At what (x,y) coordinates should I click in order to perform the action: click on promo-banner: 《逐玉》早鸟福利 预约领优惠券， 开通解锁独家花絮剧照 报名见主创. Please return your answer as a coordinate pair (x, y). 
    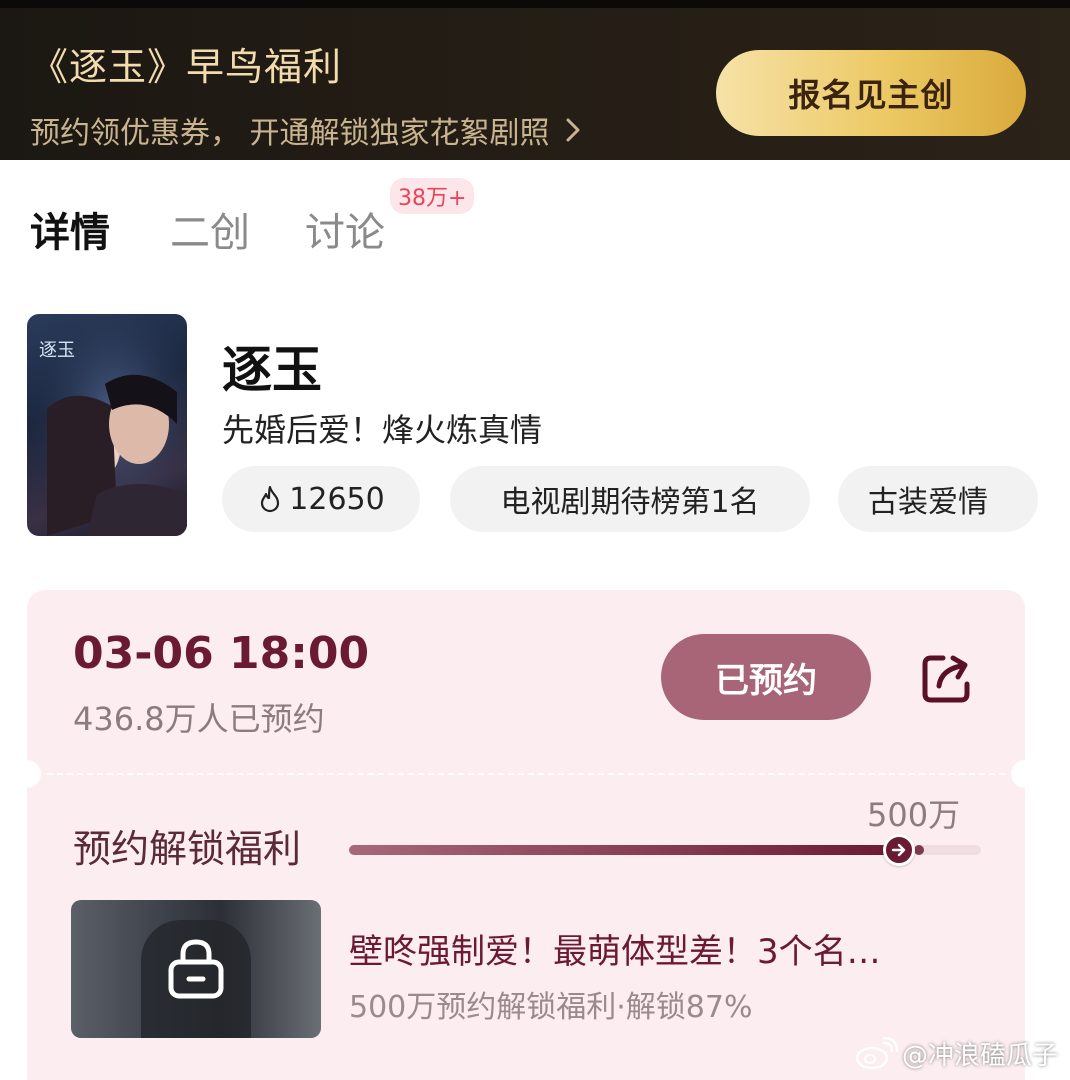
    Looking at the image, I should click on (535, 80).